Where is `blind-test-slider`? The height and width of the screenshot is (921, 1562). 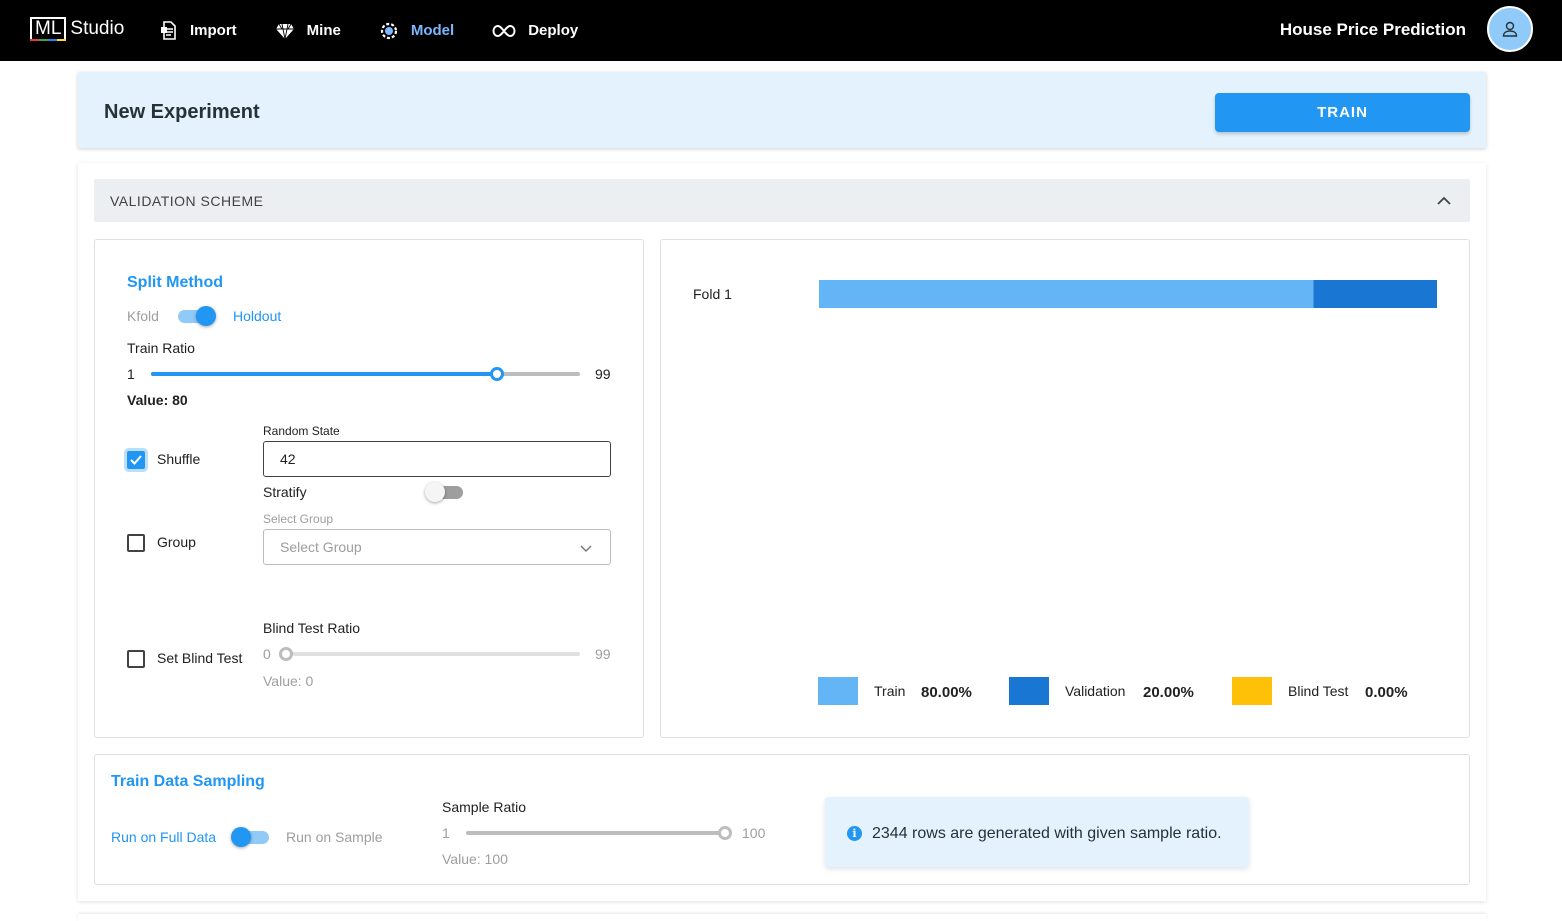 blind-test-slider is located at coordinates (429, 654).